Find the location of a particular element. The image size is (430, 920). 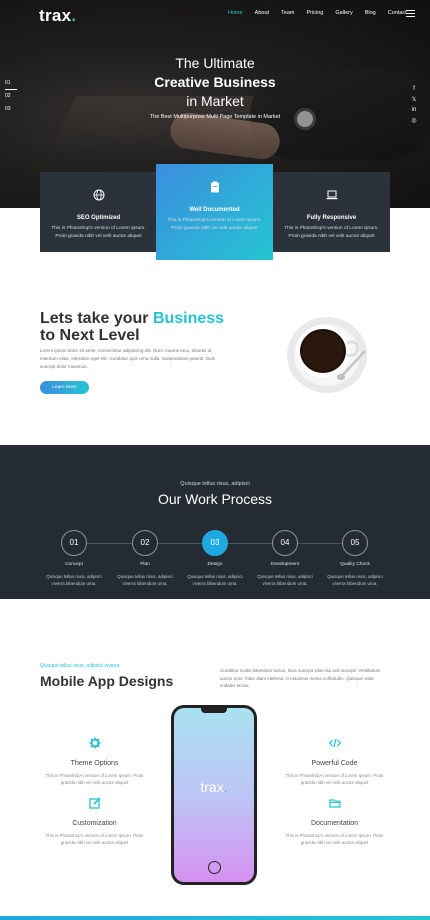

bottom-accent-strip is located at coordinates (215, 918).